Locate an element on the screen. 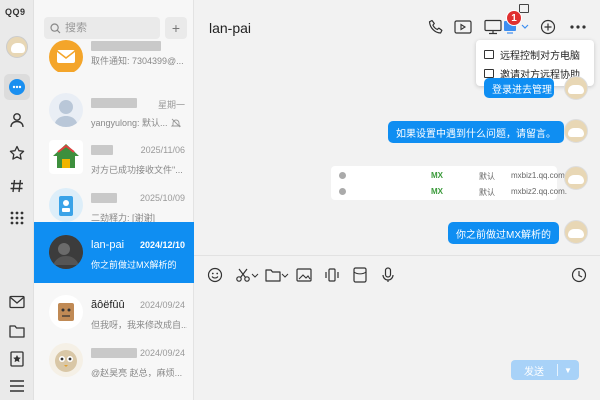 The height and width of the screenshot is (400, 600). search-icon is located at coordinates (55, 27).